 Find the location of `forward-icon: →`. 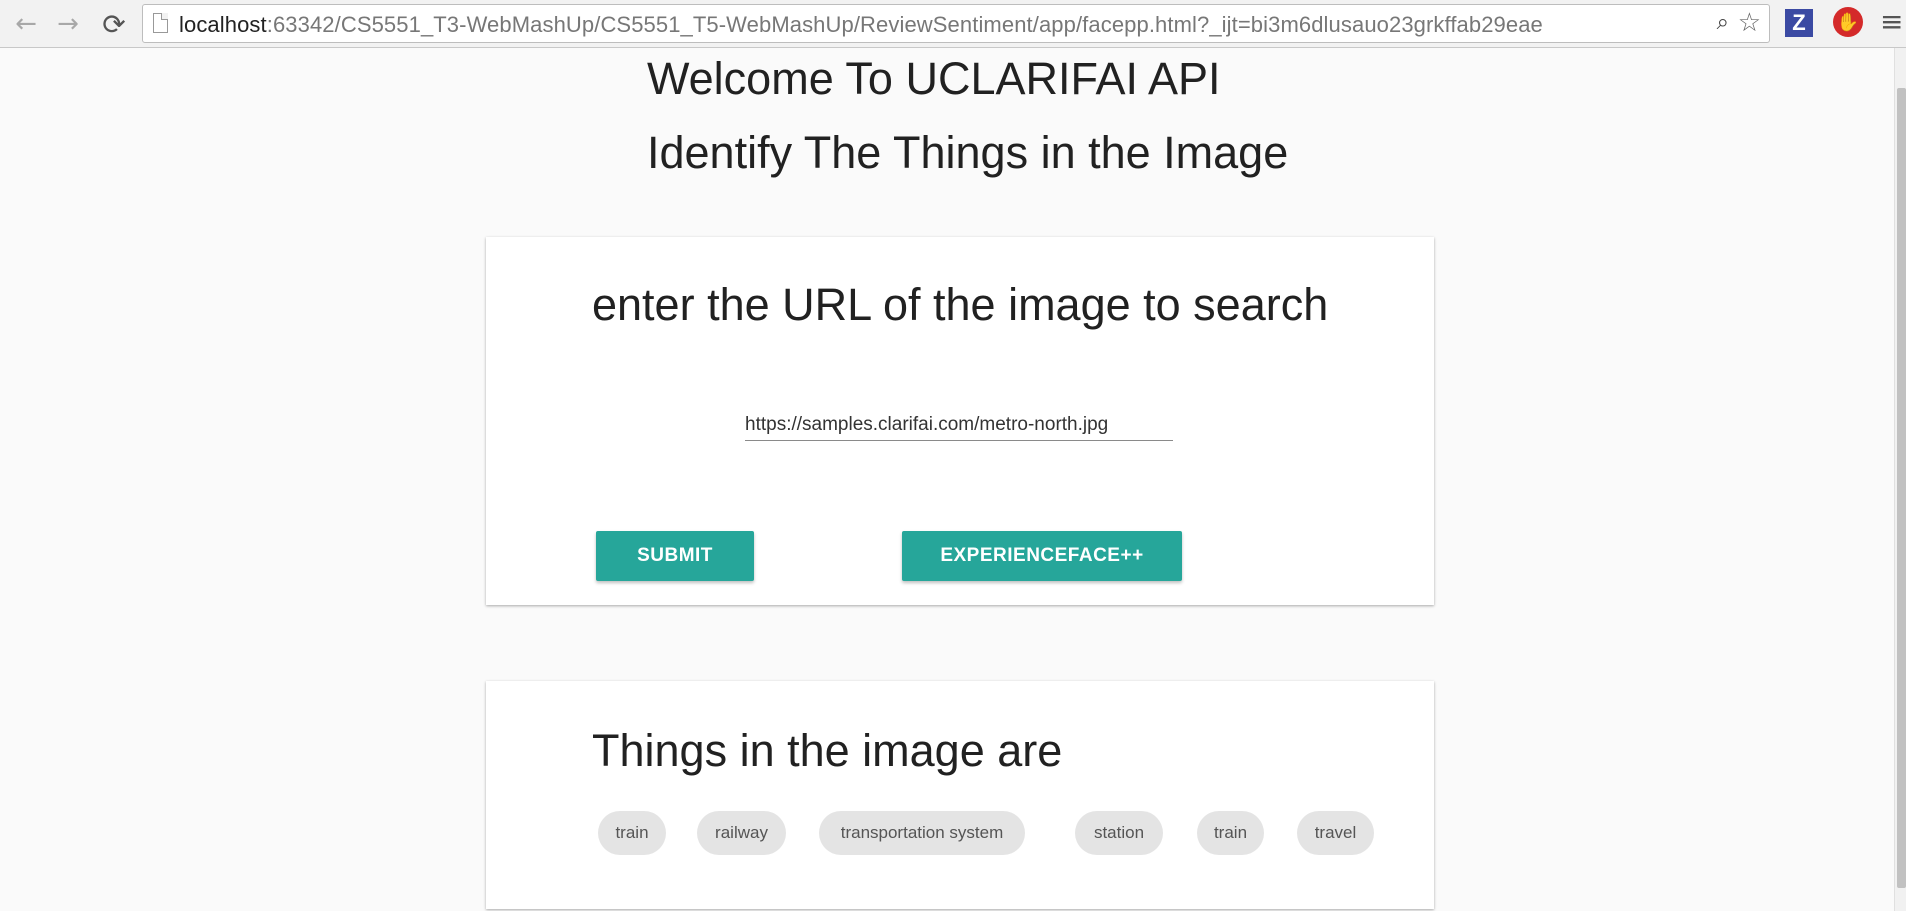

forward-icon: → is located at coordinates (68, 24).